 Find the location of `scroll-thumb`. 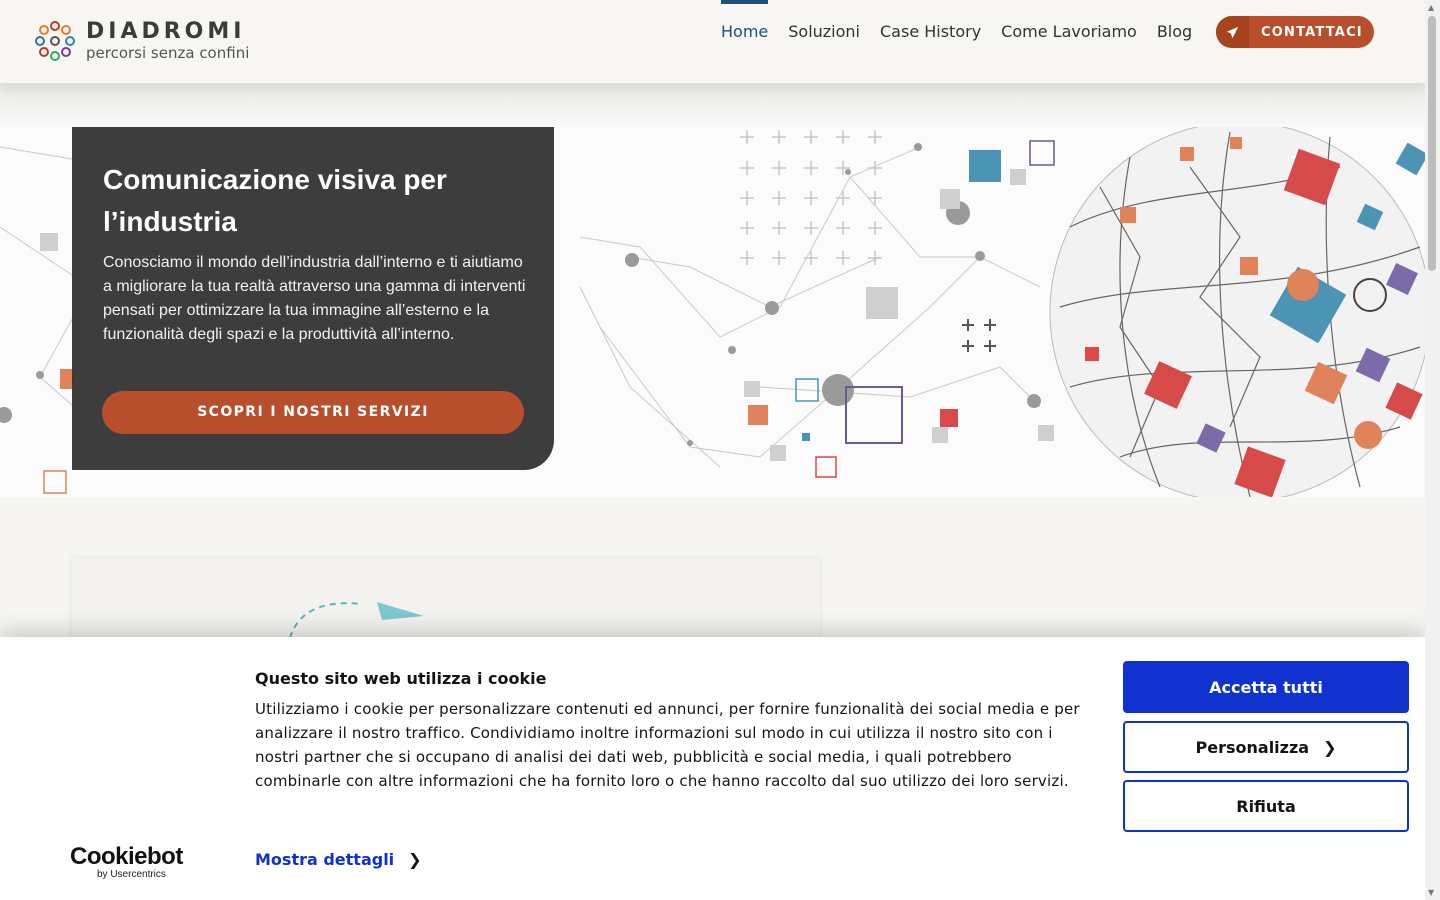

scroll-thumb is located at coordinates (1432, 143).